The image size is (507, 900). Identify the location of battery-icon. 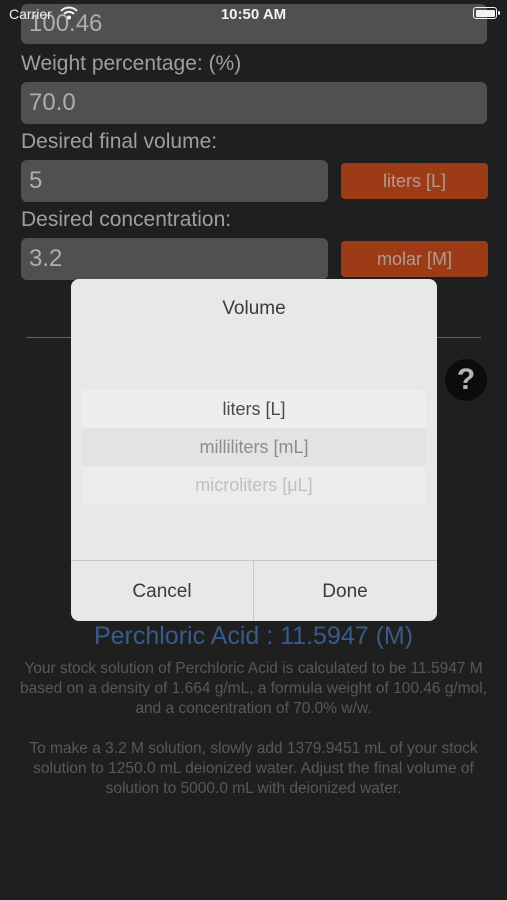
(486, 13).